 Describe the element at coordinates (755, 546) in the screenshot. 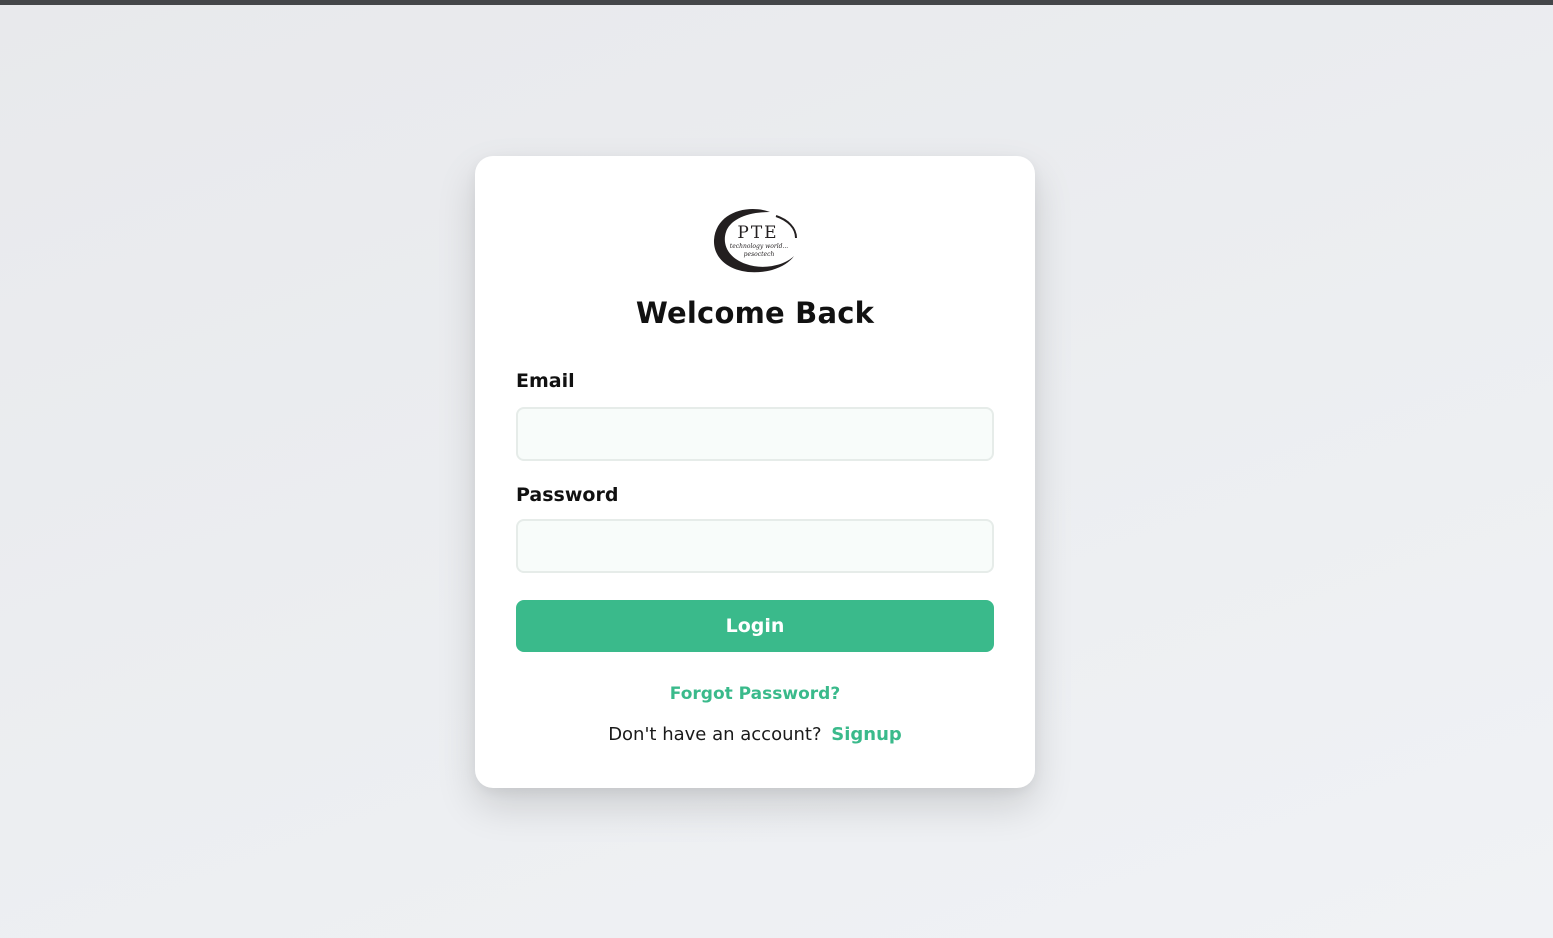

I see `password-field` at that location.